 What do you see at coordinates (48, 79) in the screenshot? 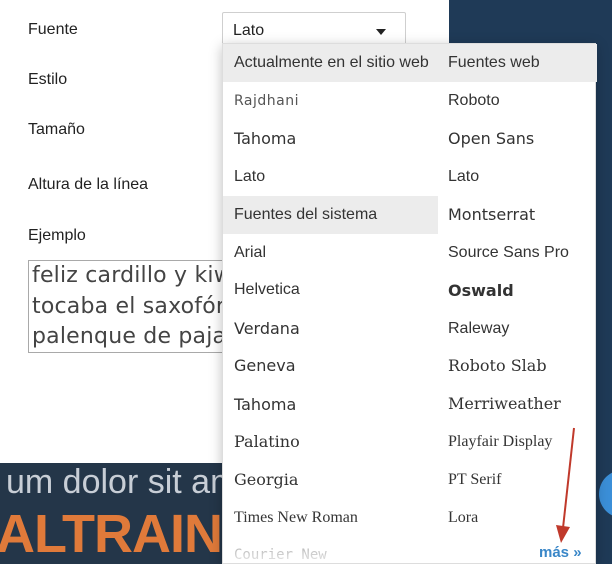
I see `style-label: Estilo` at bounding box center [48, 79].